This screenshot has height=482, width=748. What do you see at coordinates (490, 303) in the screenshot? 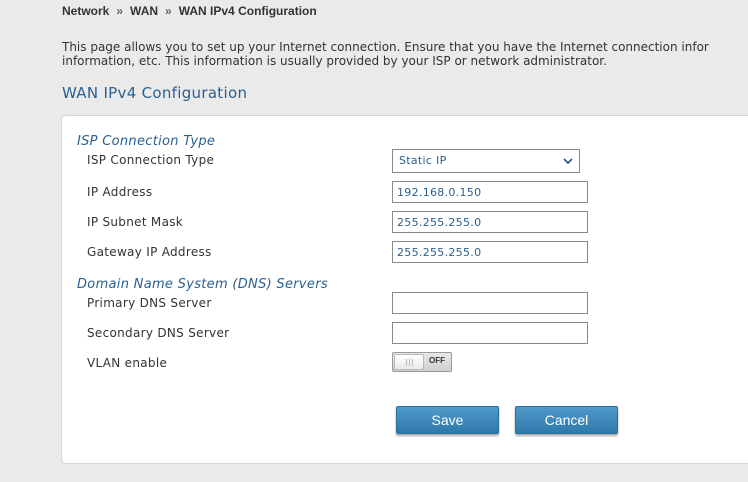
I see `primary-dns-input` at bounding box center [490, 303].